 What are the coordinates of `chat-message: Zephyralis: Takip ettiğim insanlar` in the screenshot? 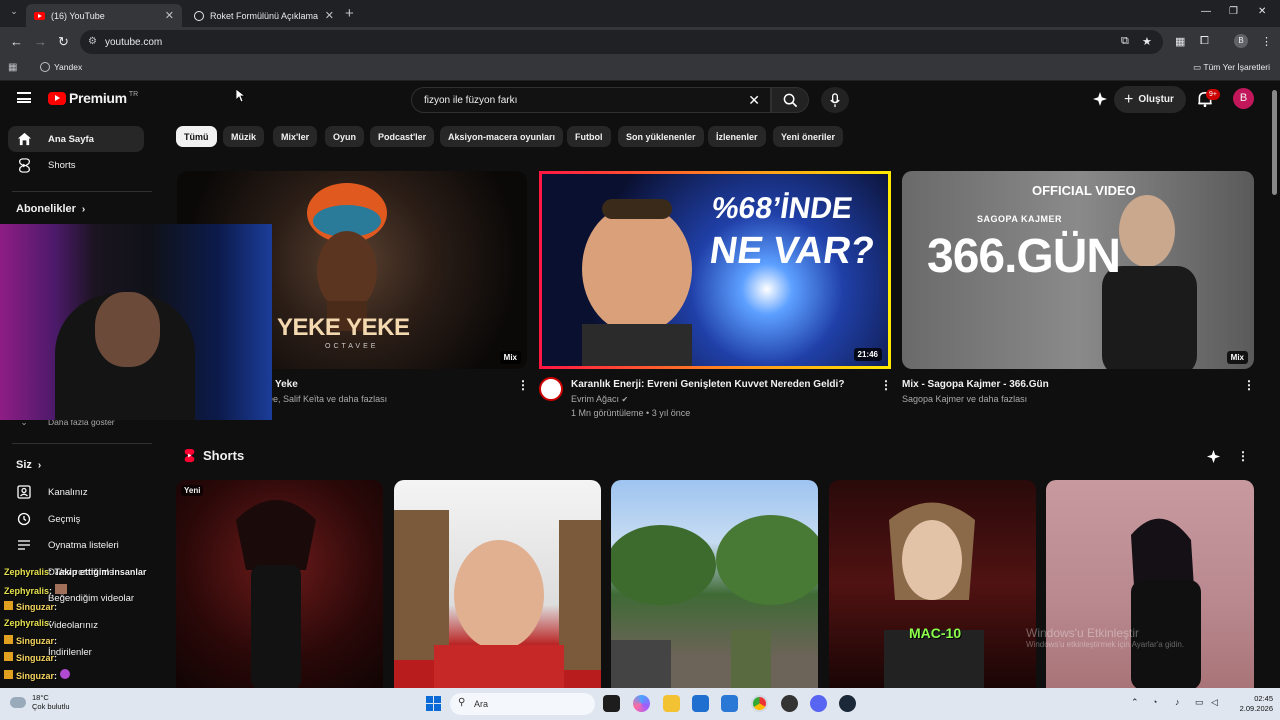 It's located at (75, 572).